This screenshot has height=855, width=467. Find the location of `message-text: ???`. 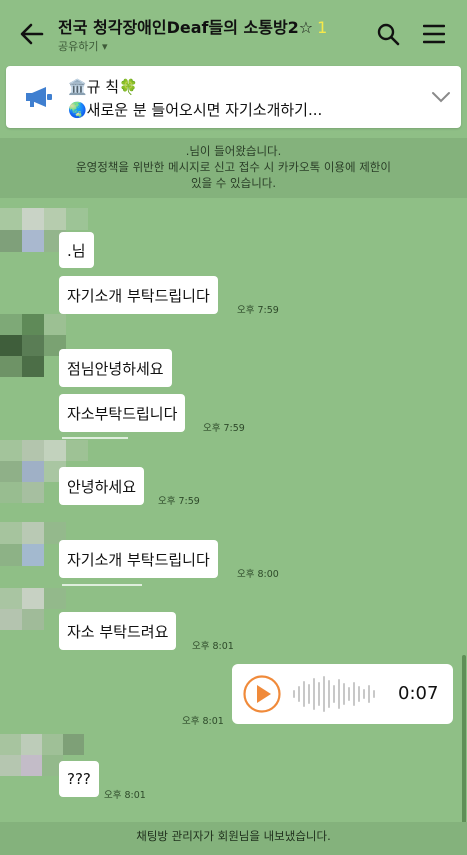

message-text: ??? is located at coordinates (79, 779).